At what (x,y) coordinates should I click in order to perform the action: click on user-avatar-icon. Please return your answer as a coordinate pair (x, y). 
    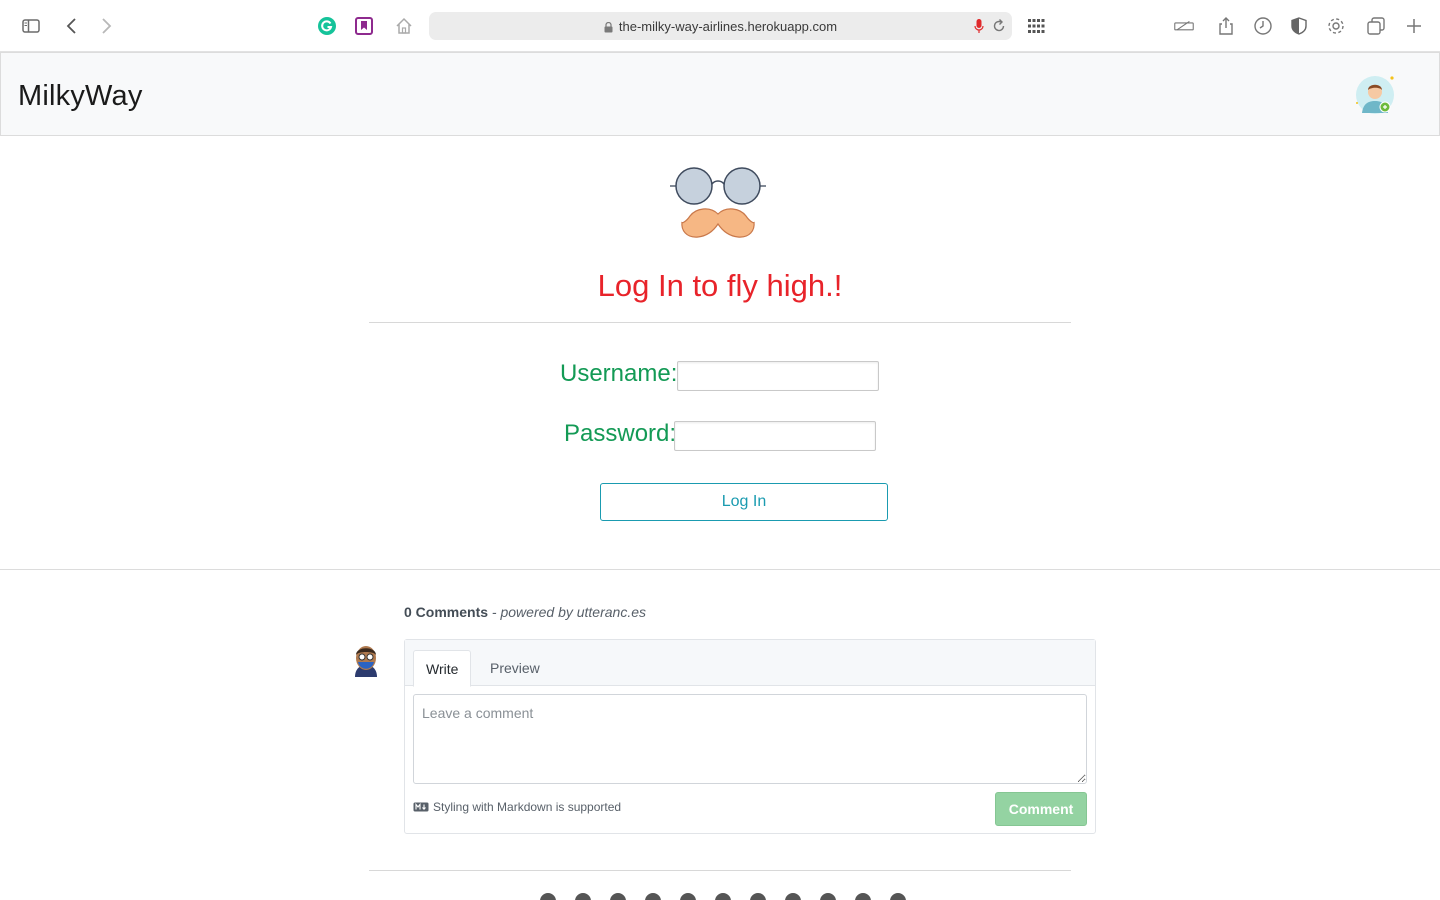
    Looking at the image, I should click on (1375, 95).